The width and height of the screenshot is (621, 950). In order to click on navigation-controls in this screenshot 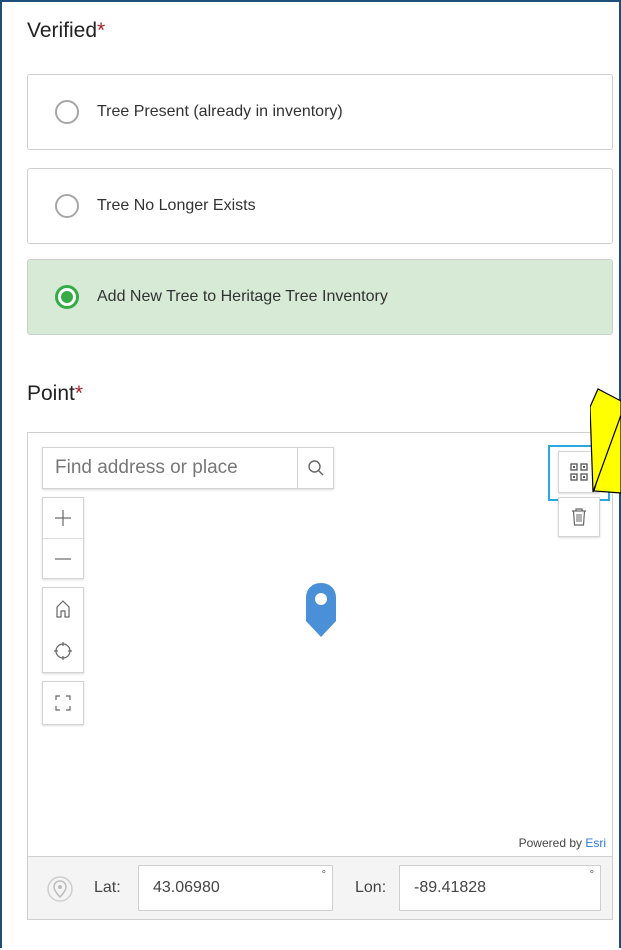, I will do `click(63, 630)`.